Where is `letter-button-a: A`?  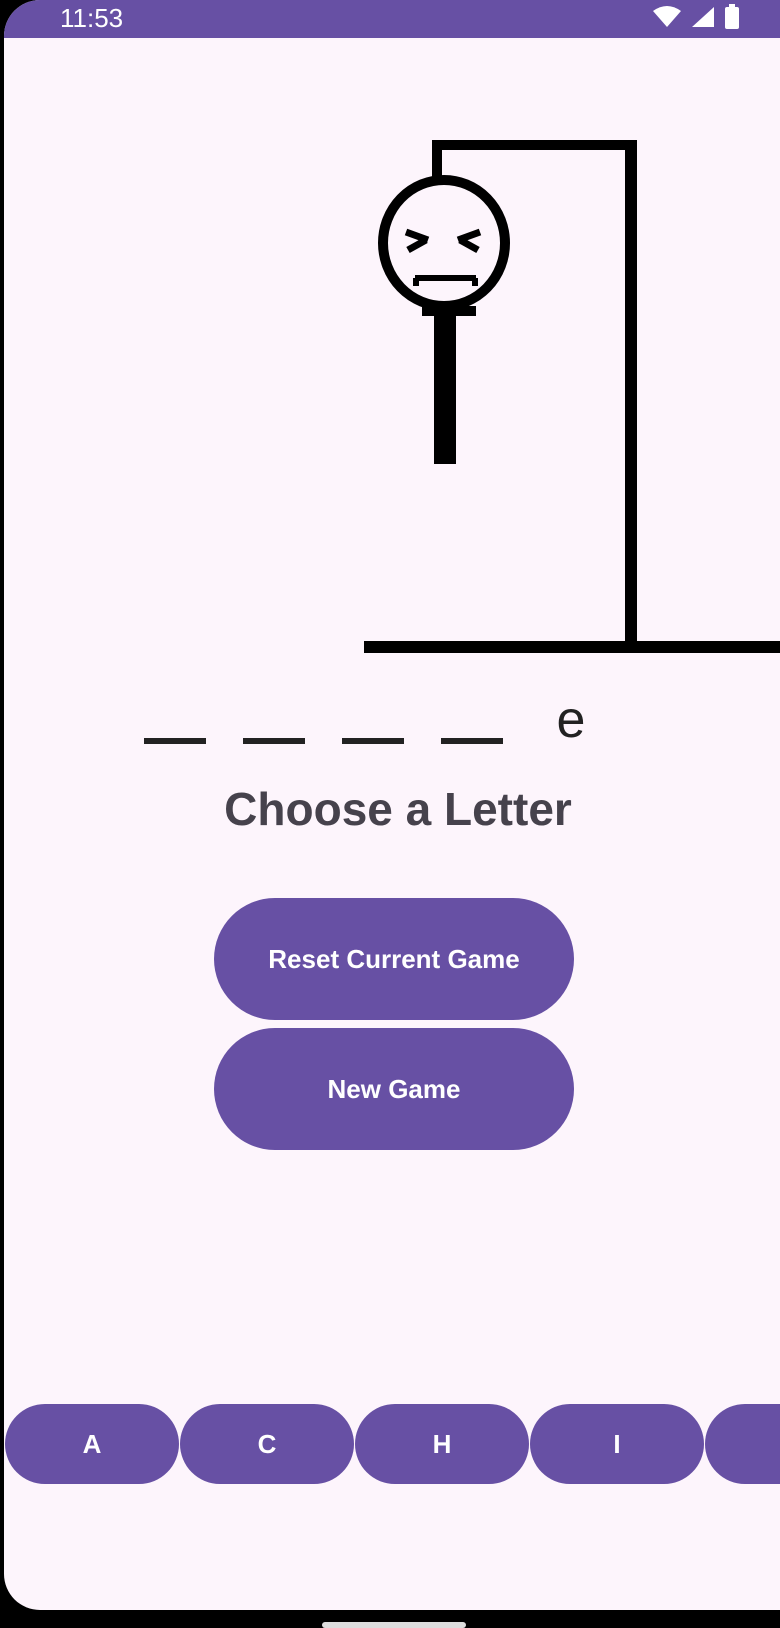 letter-button-a: A is located at coordinates (92, 1444).